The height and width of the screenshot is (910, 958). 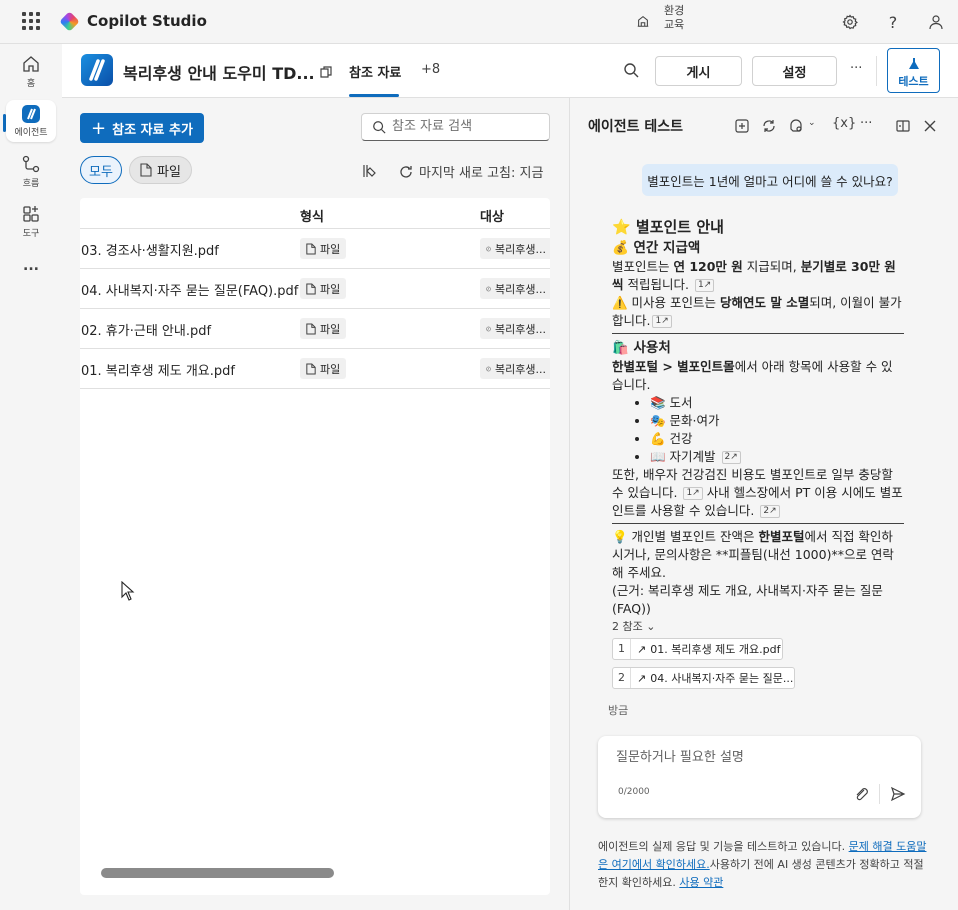 I want to click on rail-item-tools: 도구, so click(x=31, y=221).